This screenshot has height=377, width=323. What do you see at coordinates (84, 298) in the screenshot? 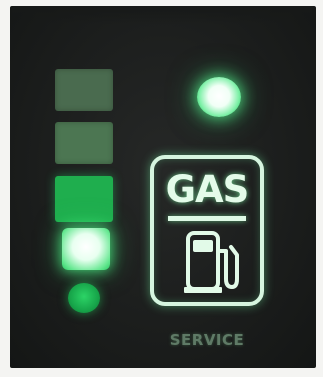
I see `level-bottom-dot` at bounding box center [84, 298].